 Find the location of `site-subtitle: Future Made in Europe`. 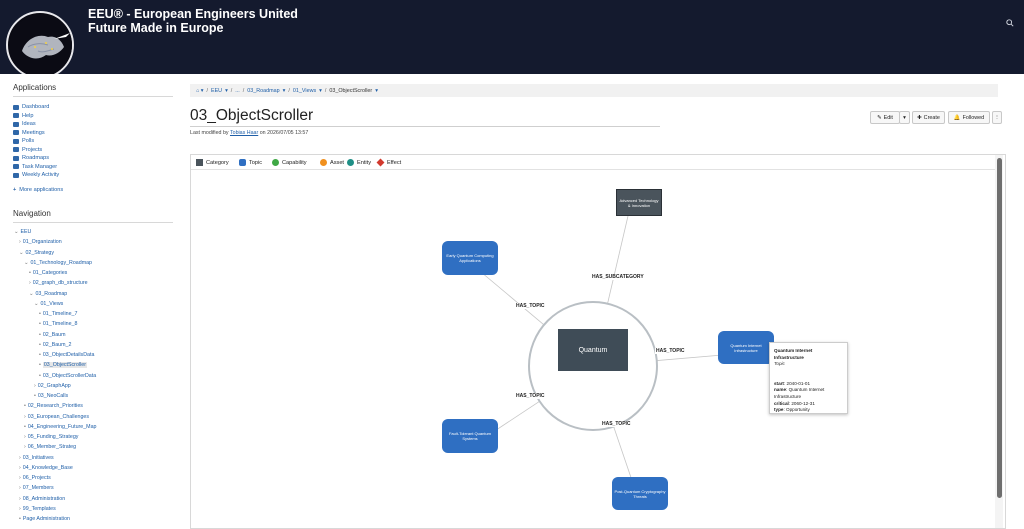

site-subtitle: Future Made in Europe is located at coordinates (156, 28).